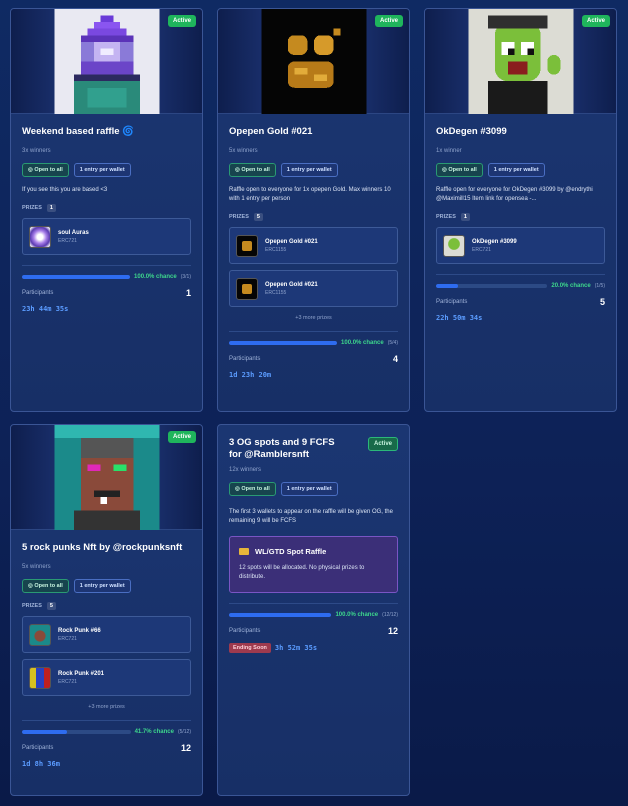 The height and width of the screenshot is (806, 628). What do you see at coordinates (106, 677) in the screenshot?
I see `prize-item: Rock Punk #201 ERC721` at bounding box center [106, 677].